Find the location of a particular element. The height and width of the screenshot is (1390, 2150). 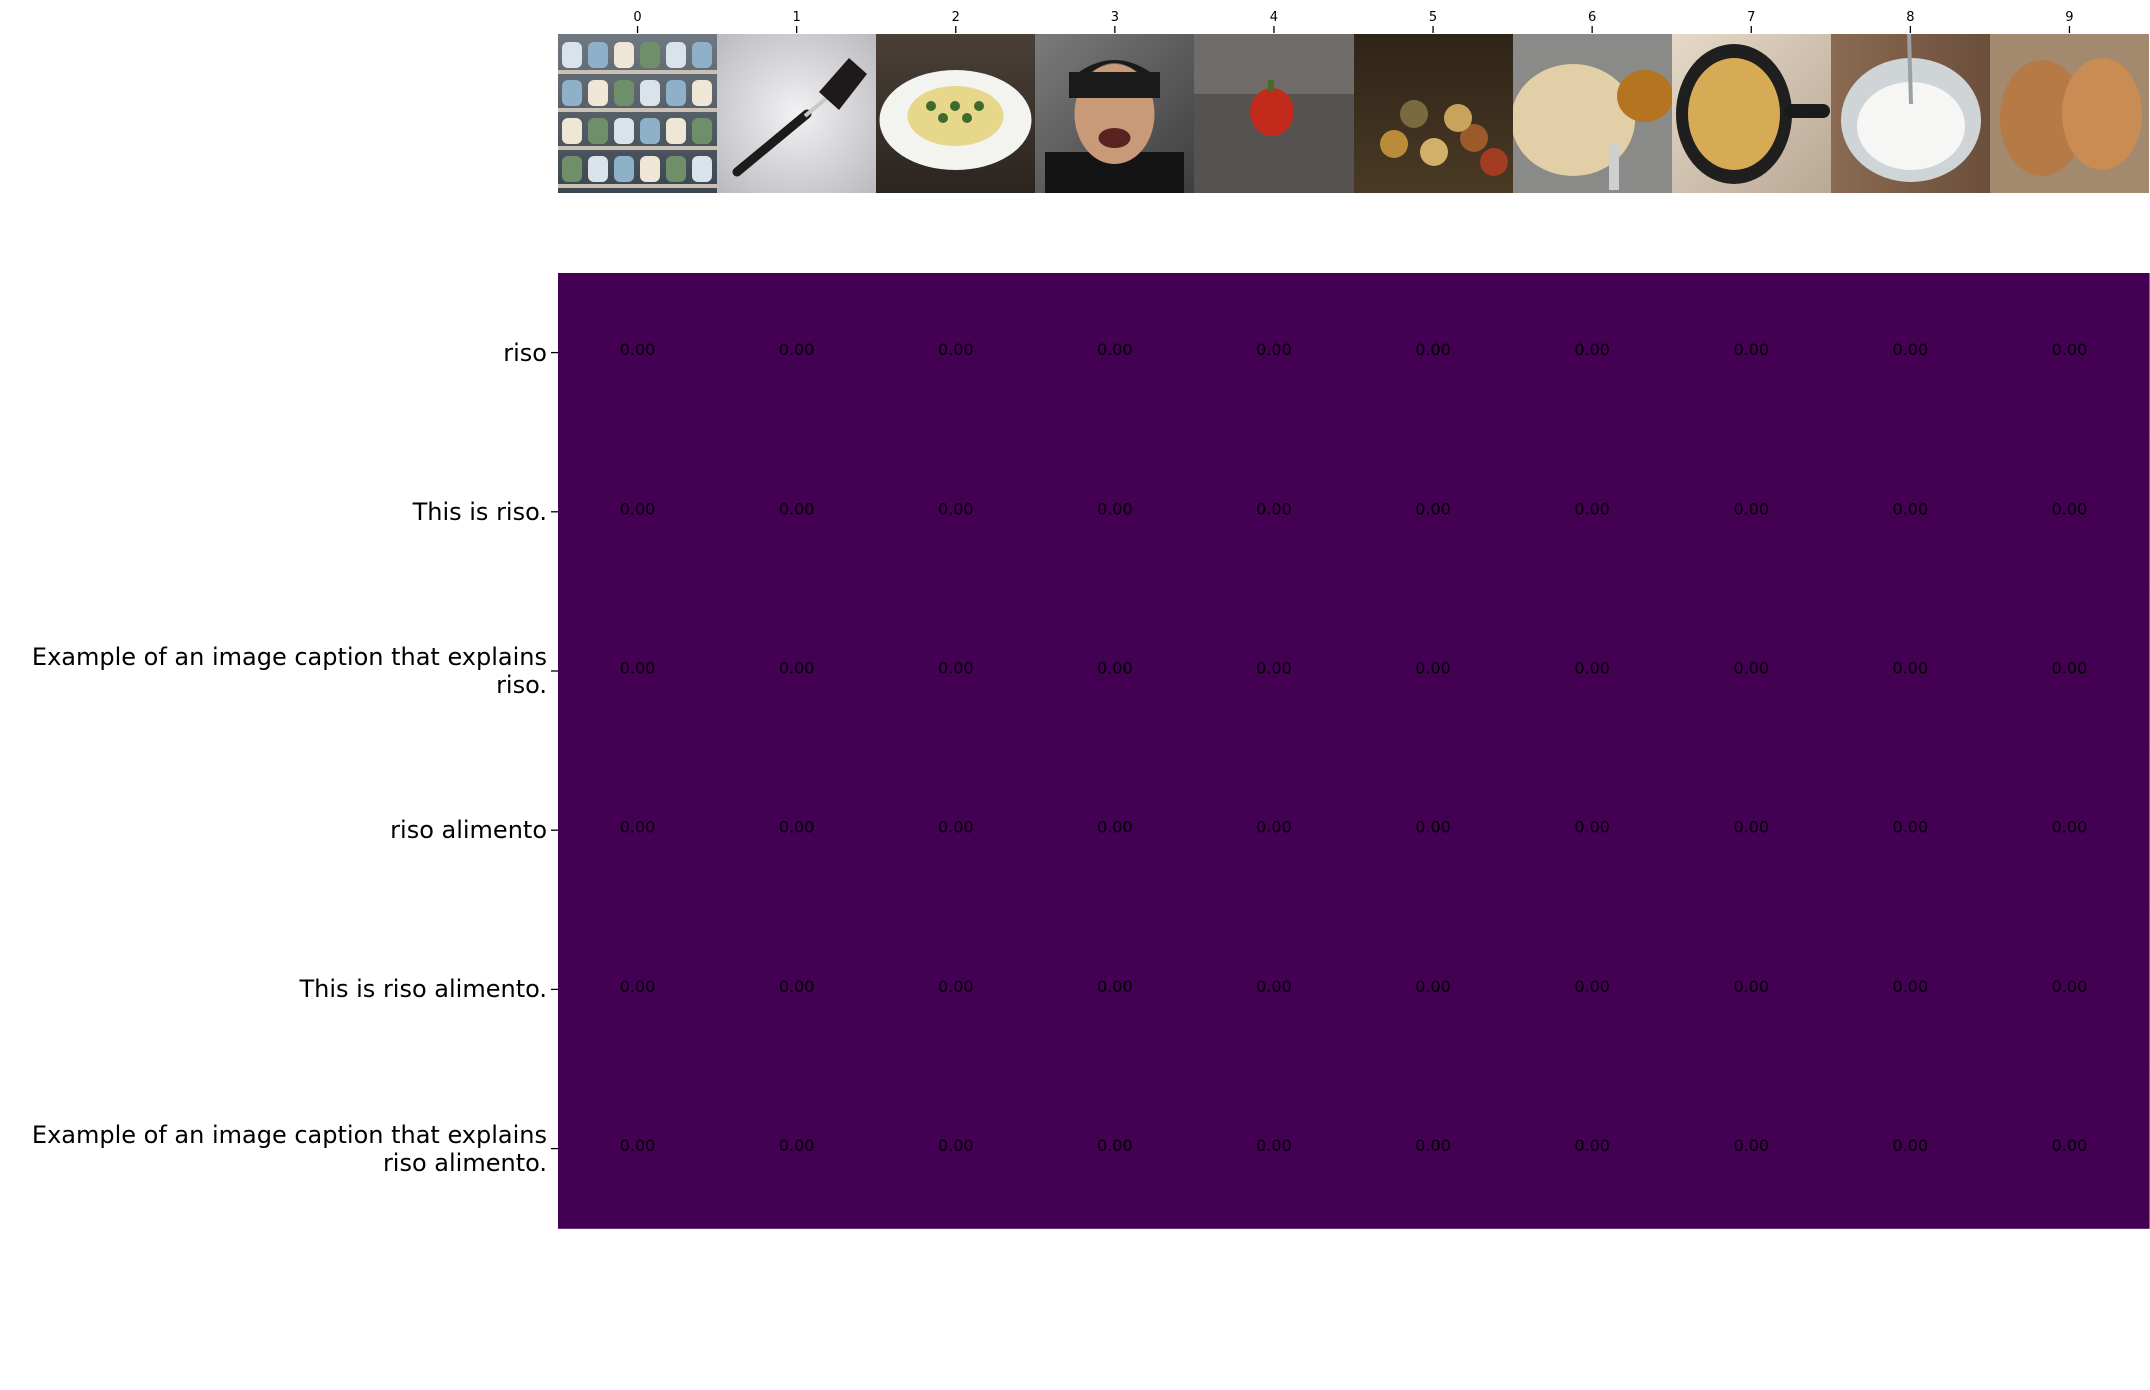

y-tick-label-0: riso is located at coordinates (525, 353).